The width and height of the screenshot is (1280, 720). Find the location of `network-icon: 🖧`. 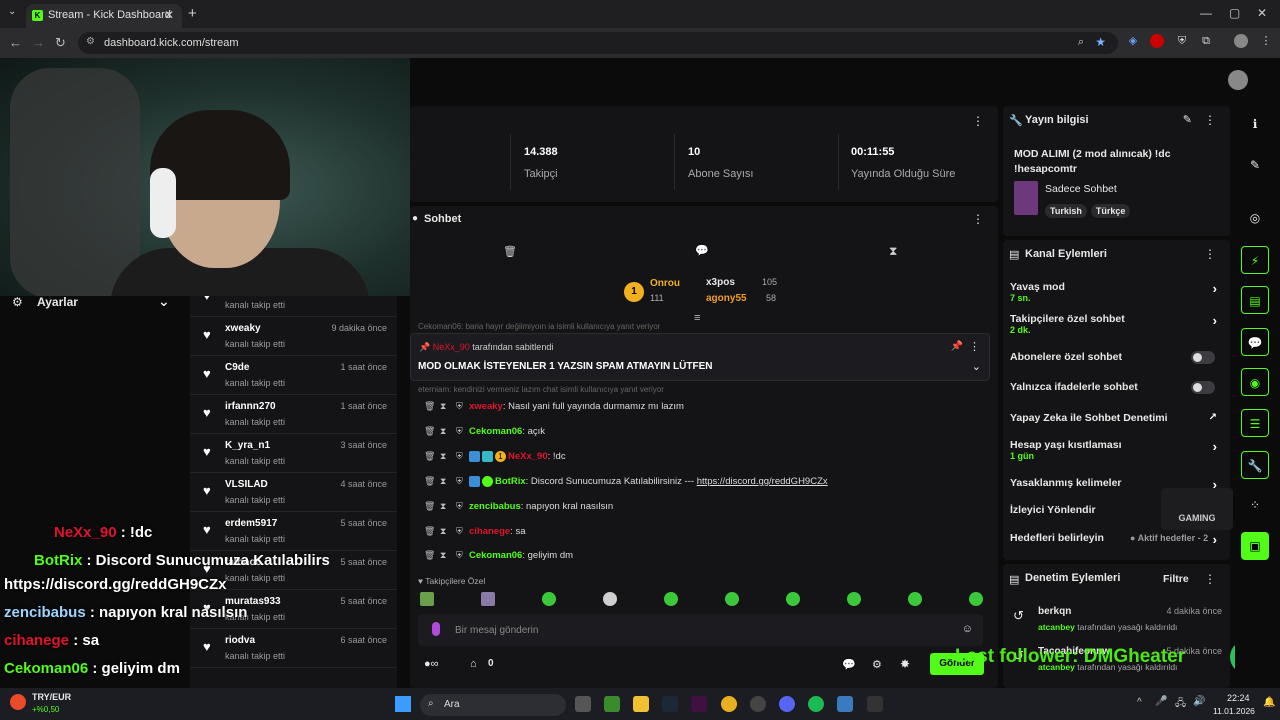

network-icon: 🖧 is located at coordinates (1180, 704).